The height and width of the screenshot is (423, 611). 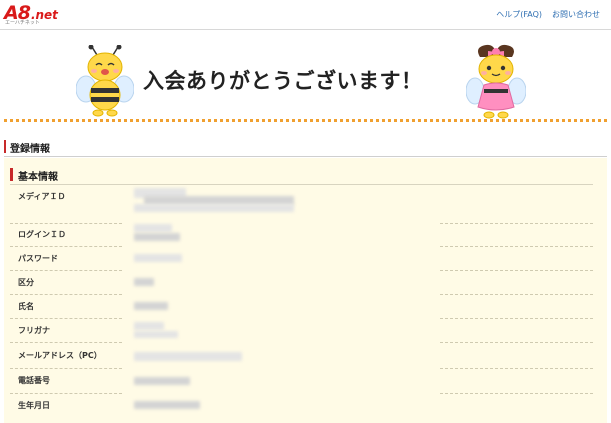 I want to click on field-label: 区分, so click(x=26, y=282).